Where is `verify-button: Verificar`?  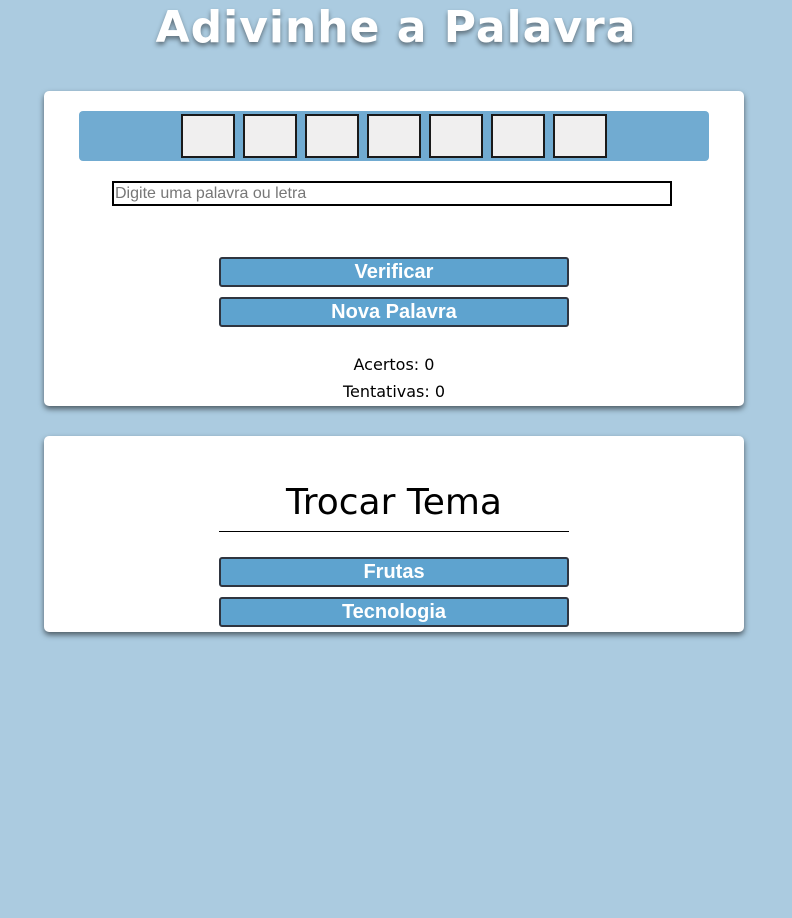
verify-button: Verificar is located at coordinates (394, 272).